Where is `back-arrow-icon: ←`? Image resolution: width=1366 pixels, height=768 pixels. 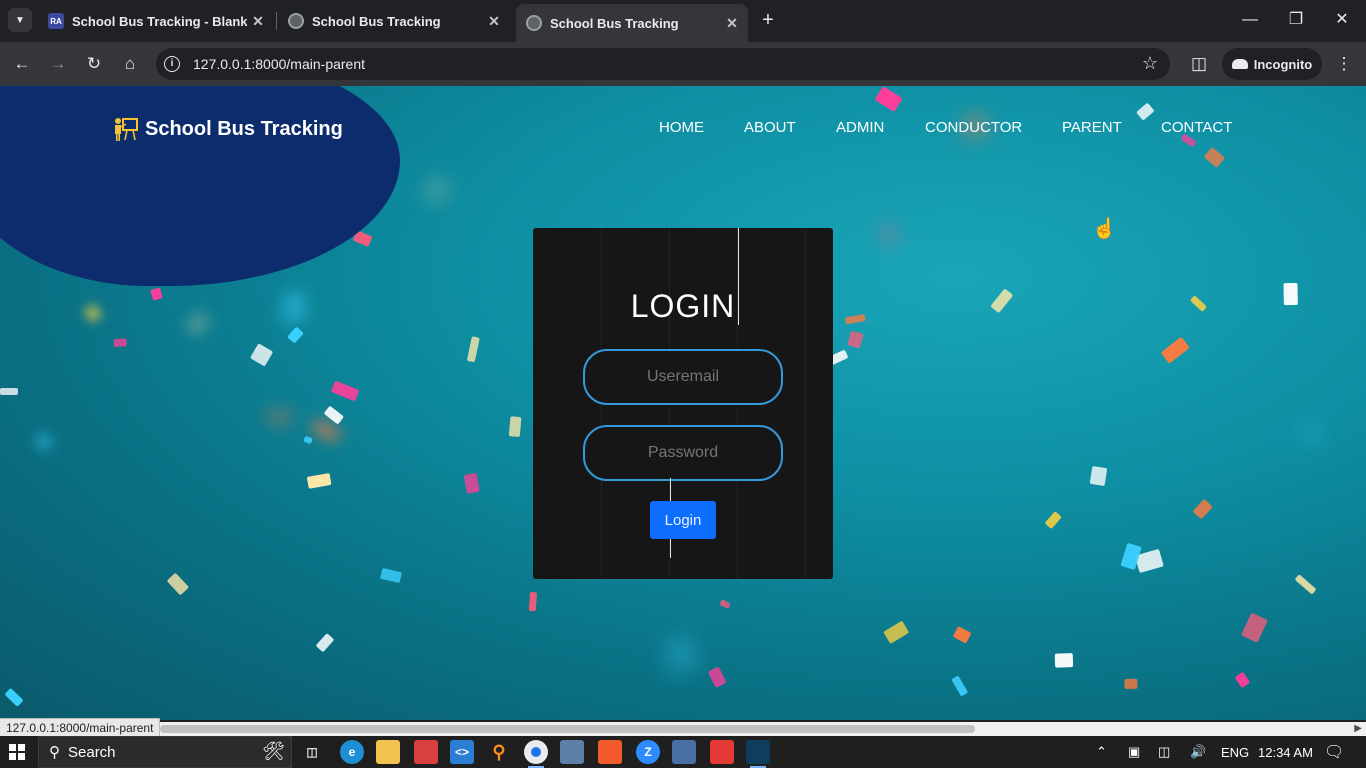
back-arrow-icon: ← is located at coordinates (22, 64).